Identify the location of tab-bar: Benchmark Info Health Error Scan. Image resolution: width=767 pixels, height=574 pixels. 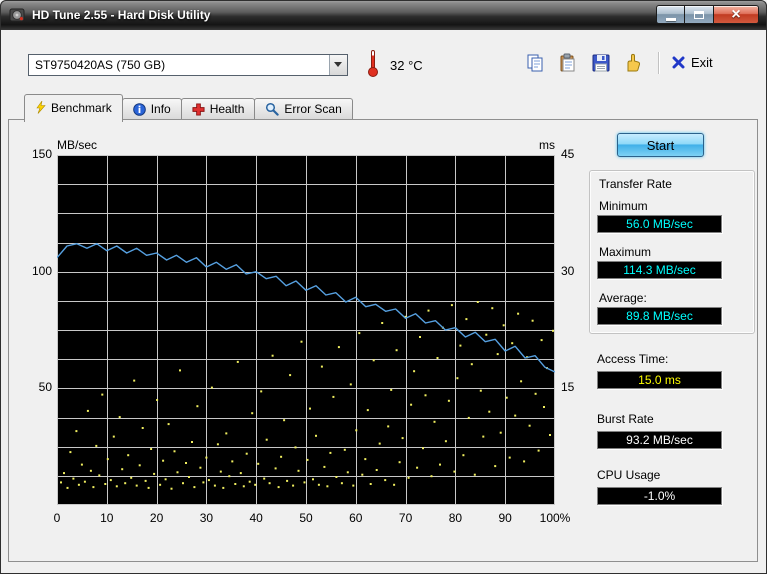
(188, 108).